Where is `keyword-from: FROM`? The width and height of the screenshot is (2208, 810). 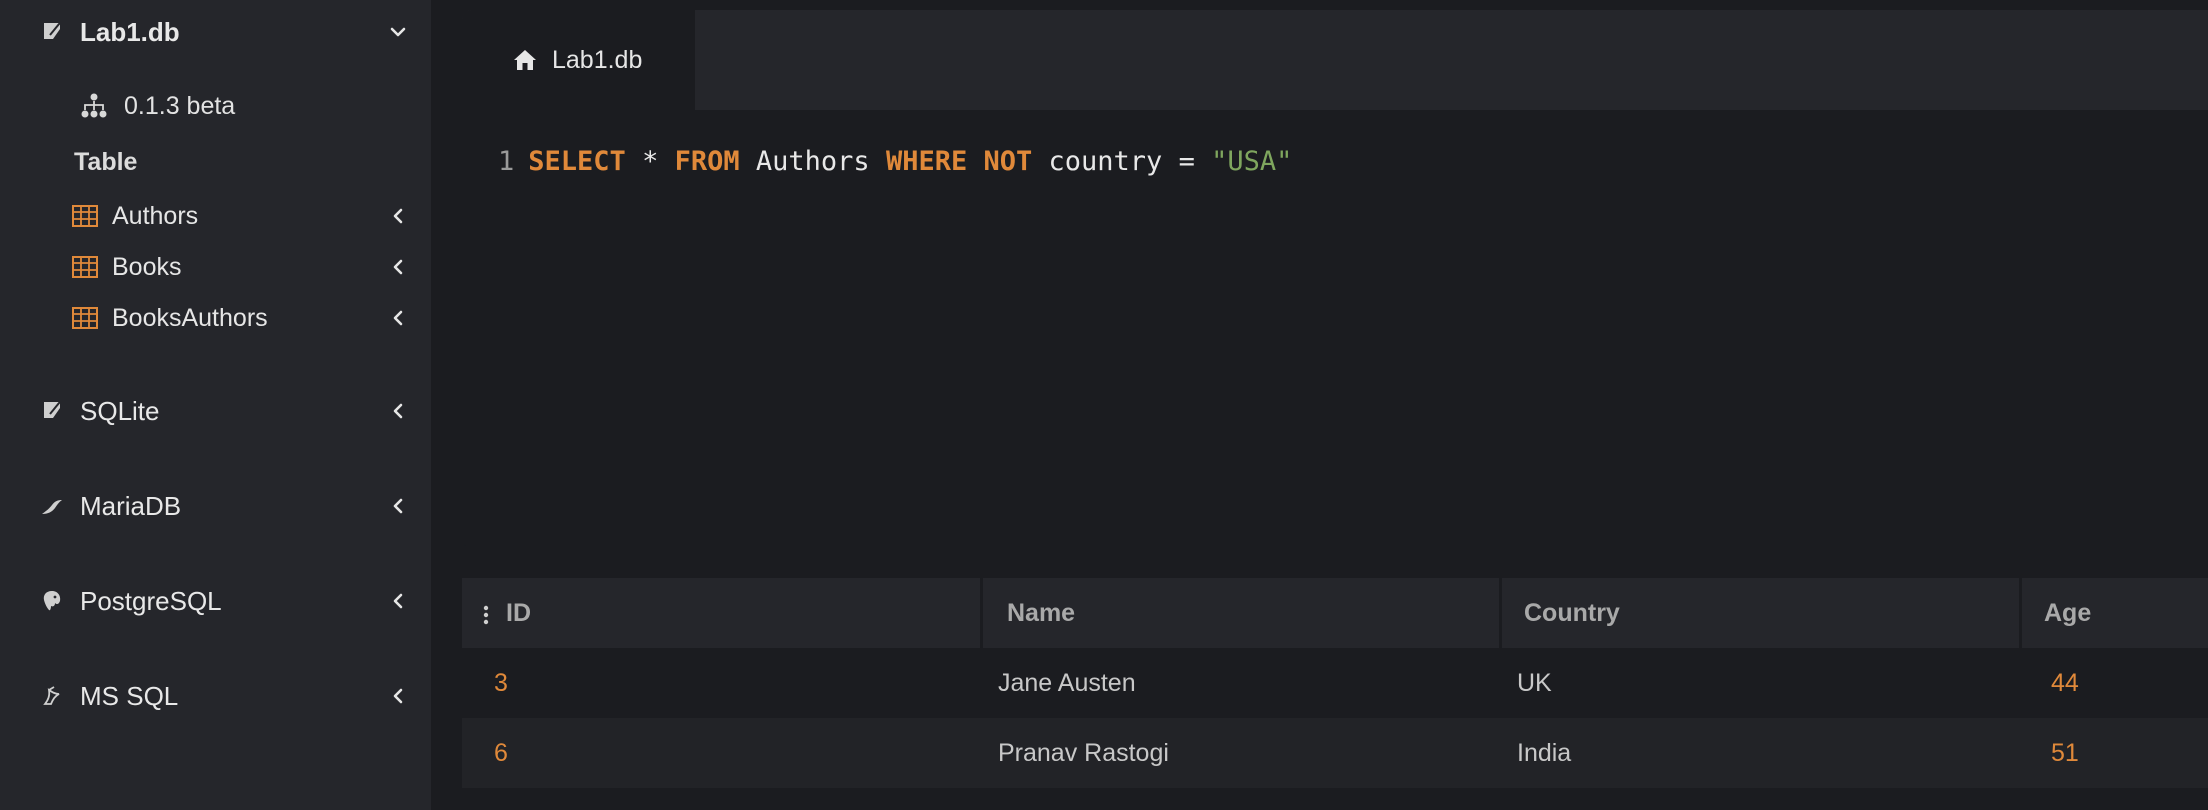 keyword-from: FROM is located at coordinates (707, 161).